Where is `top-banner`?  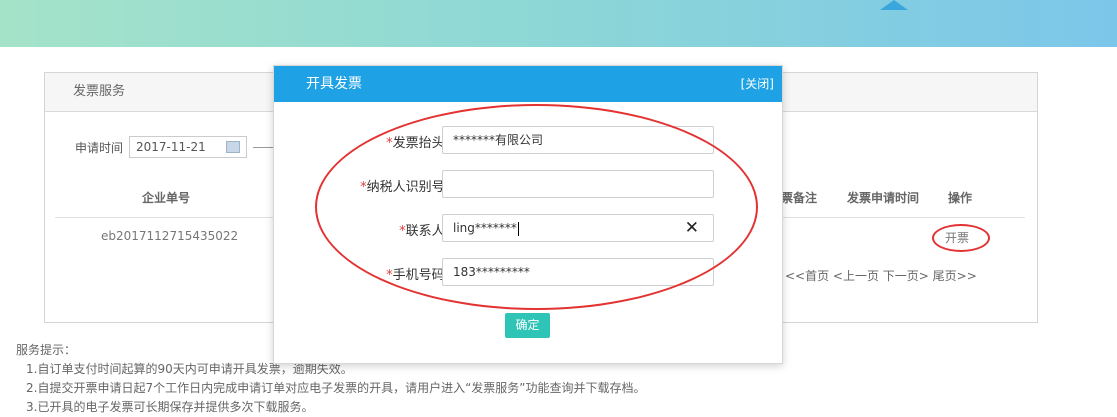 top-banner is located at coordinates (558, 23).